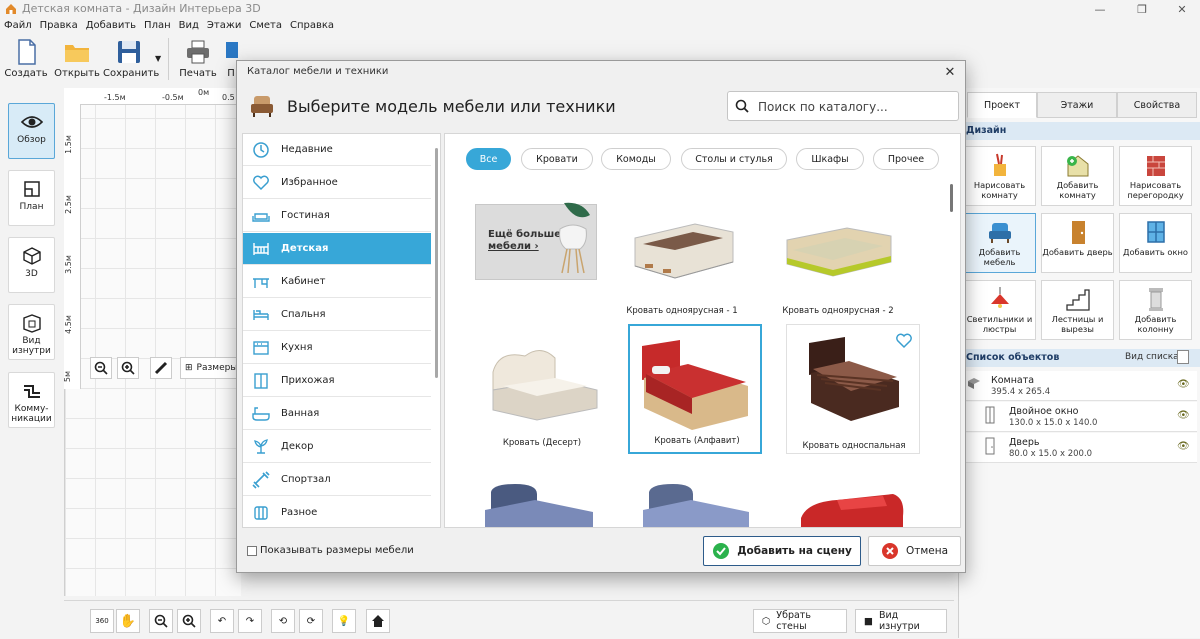 Image resolution: width=1200 pixels, height=639 pixels. Describe the element at coordinates (31, 400) in the screenshot. I see `nav-communications: Комму-никации` at that location.